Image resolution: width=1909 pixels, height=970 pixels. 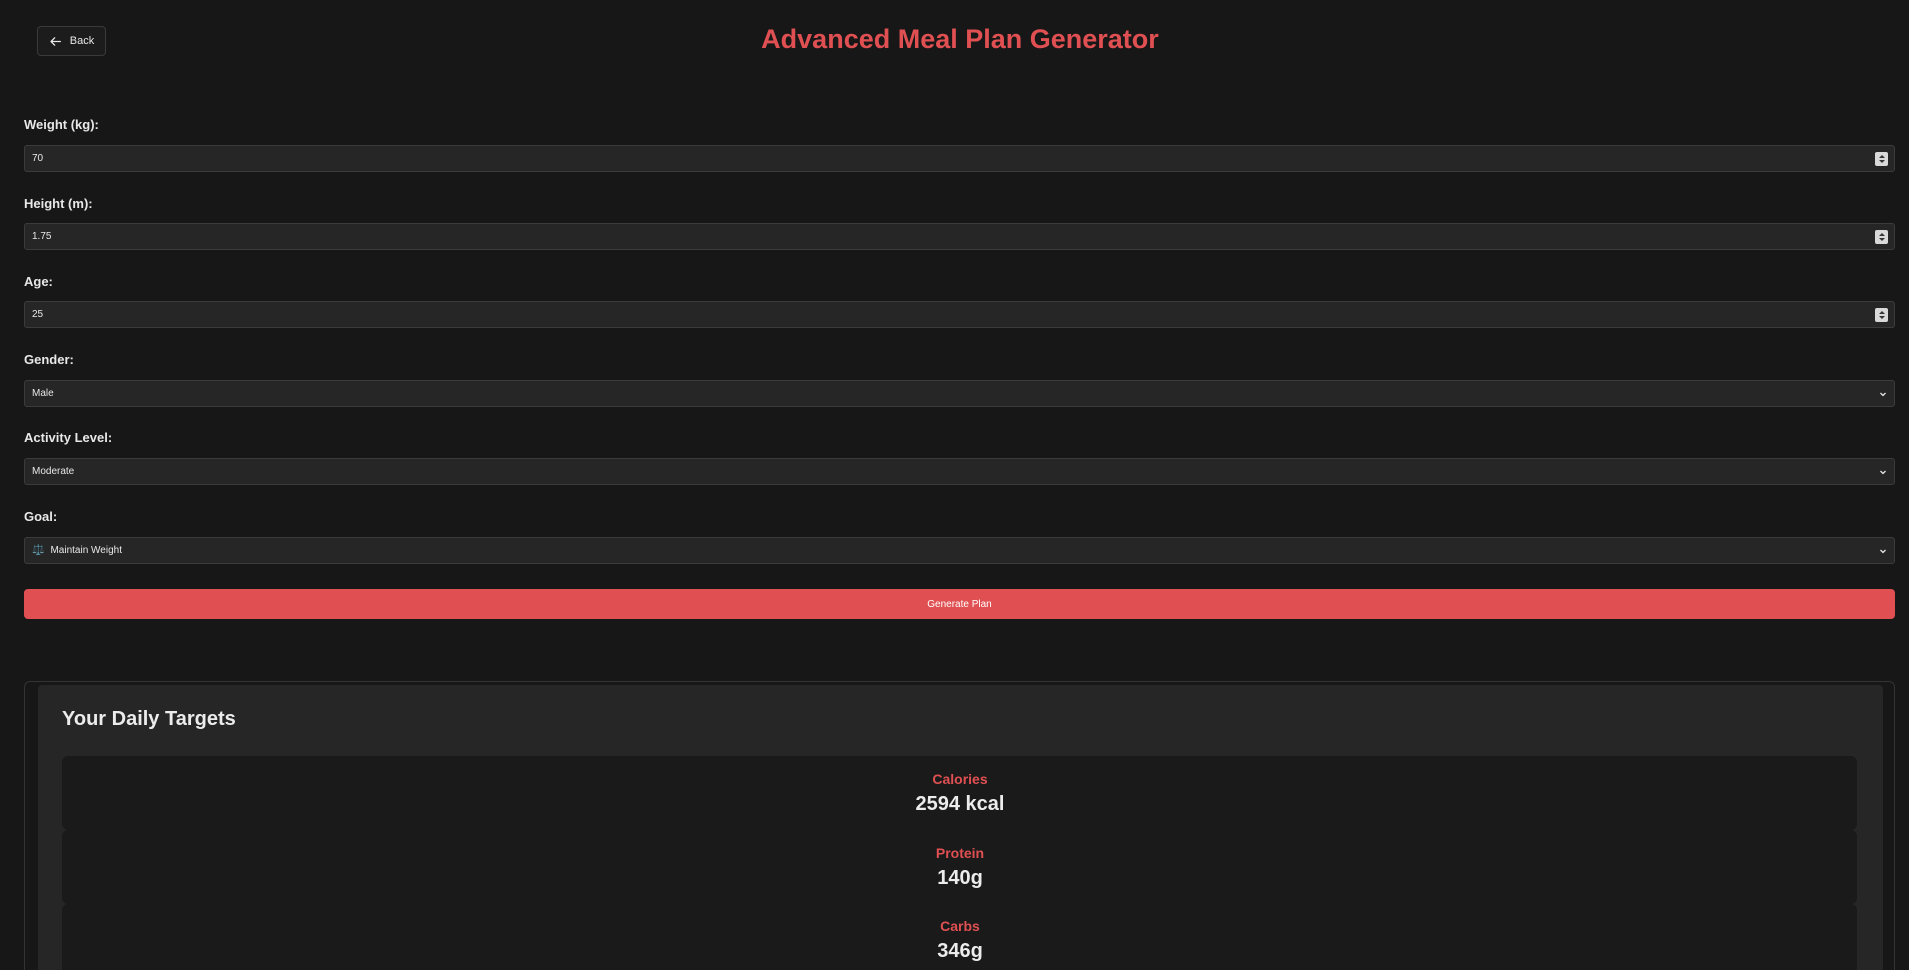 I want to click on gender-select: Male, so click(x=959, y=393).